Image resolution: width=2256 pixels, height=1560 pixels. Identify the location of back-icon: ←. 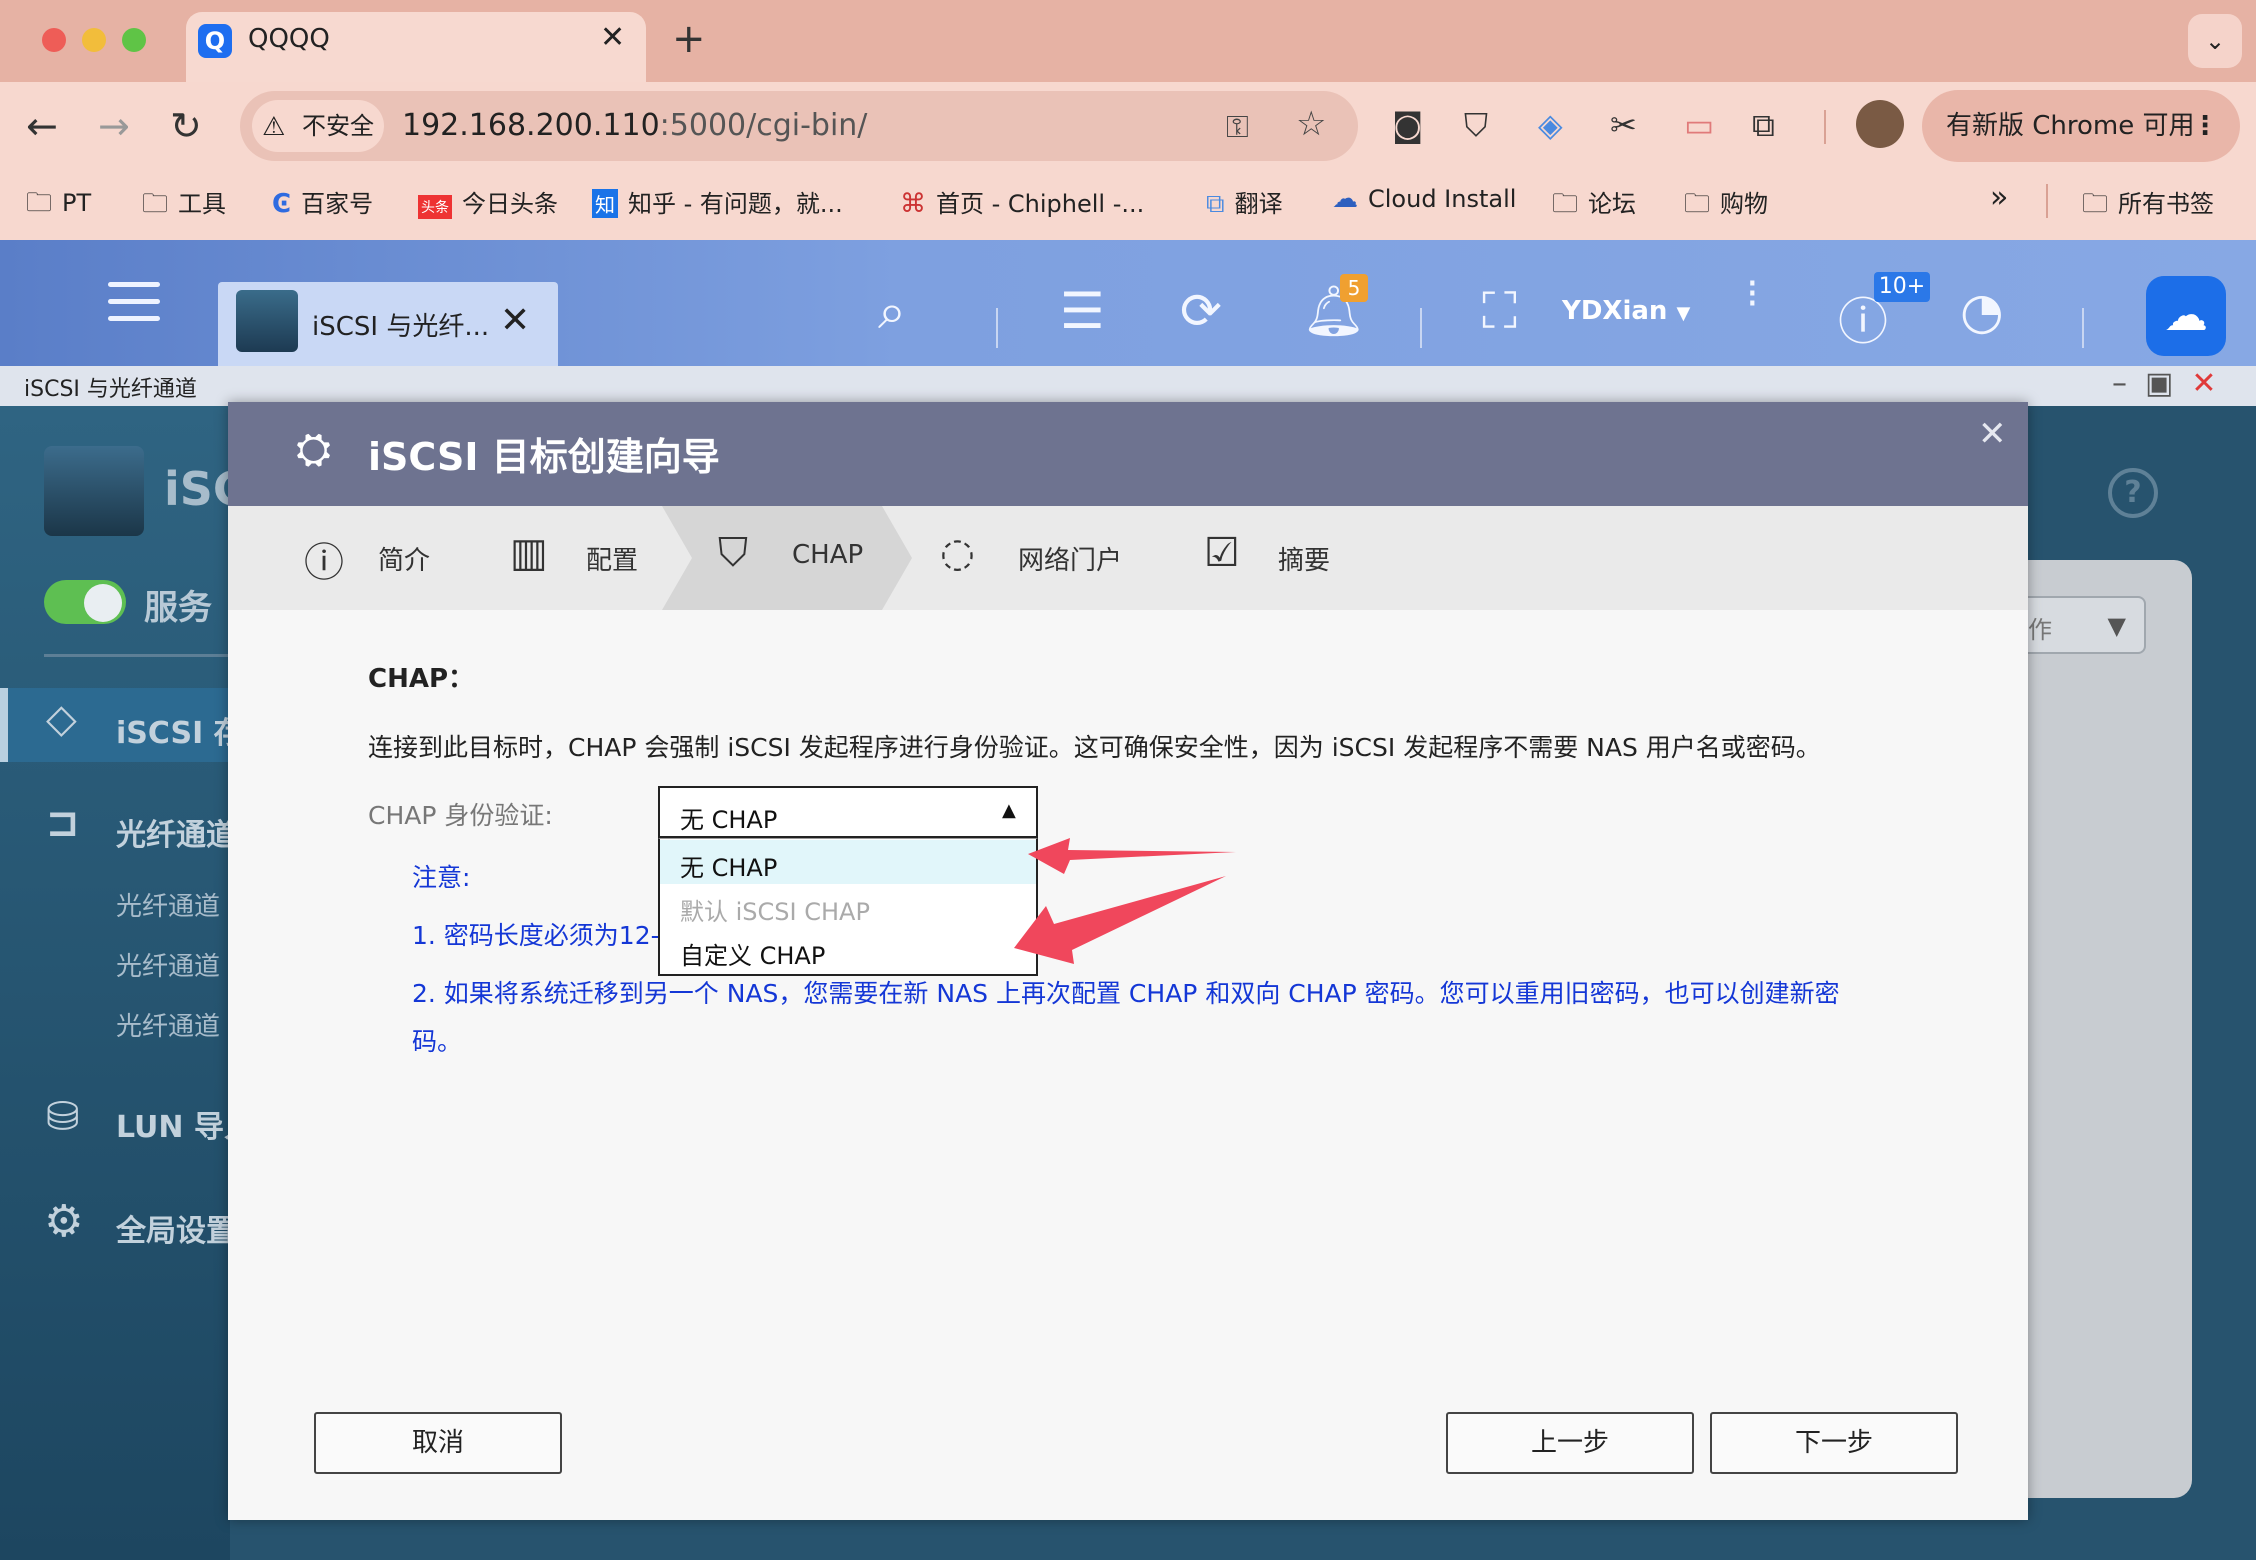
(42, 126).